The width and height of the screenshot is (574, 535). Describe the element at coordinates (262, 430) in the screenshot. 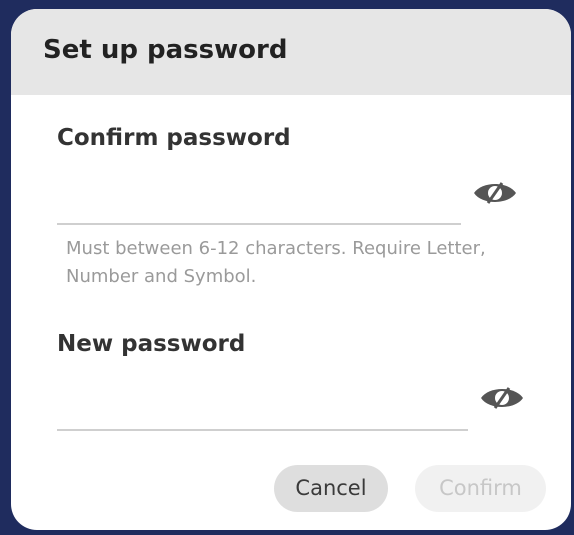

I see `new-password-underline` at that location.